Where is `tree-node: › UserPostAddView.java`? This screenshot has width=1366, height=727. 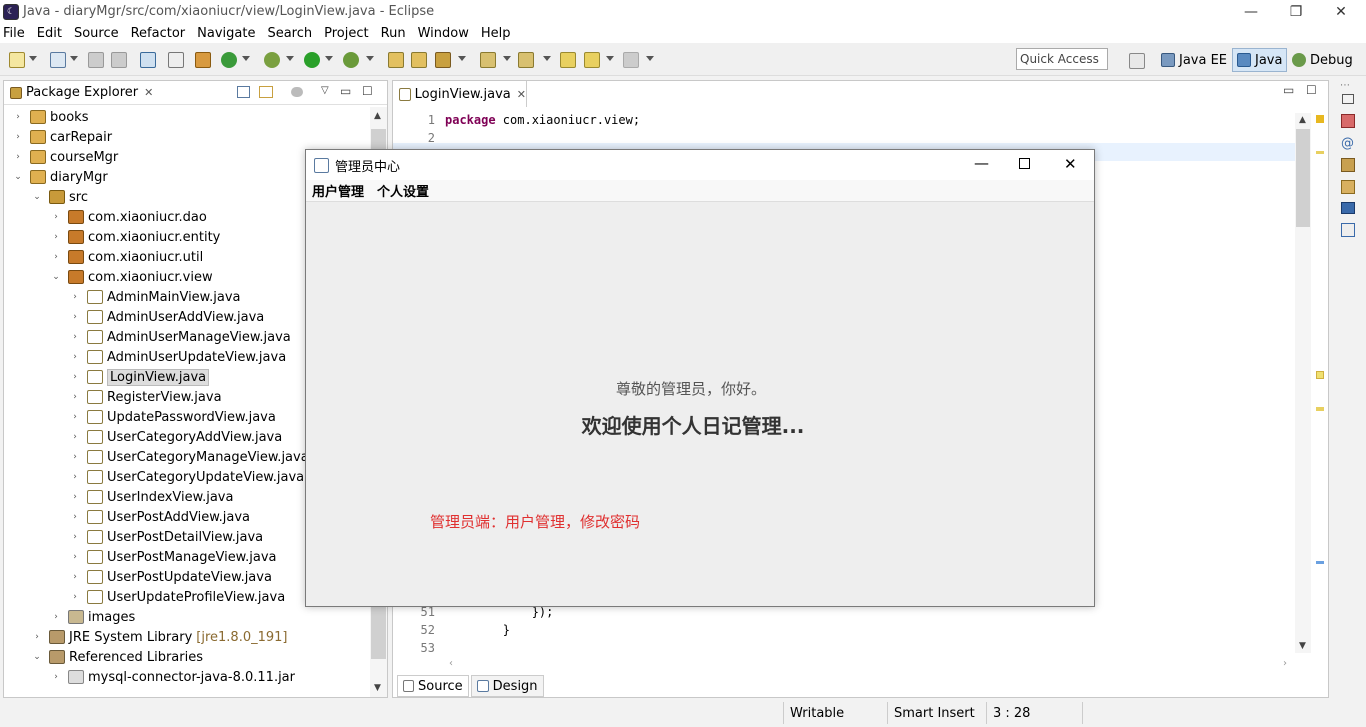 tree-node: › UserPostAddView.java is located at coordinates (159, 517).